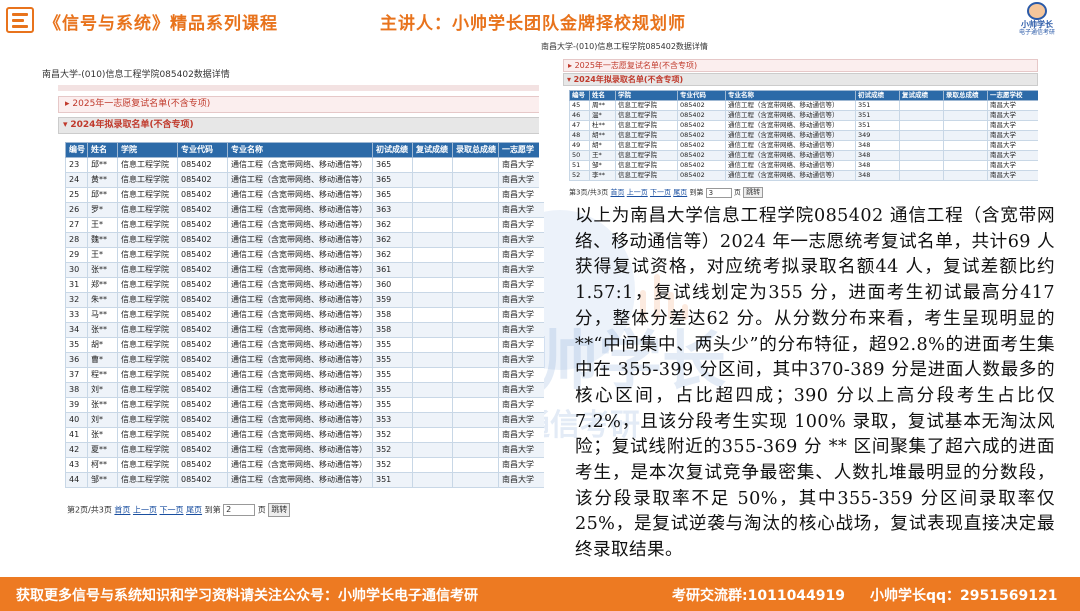 This screenshot has width=1080, height=611. I want to click on table-cell: 马**, so click(102, 315).